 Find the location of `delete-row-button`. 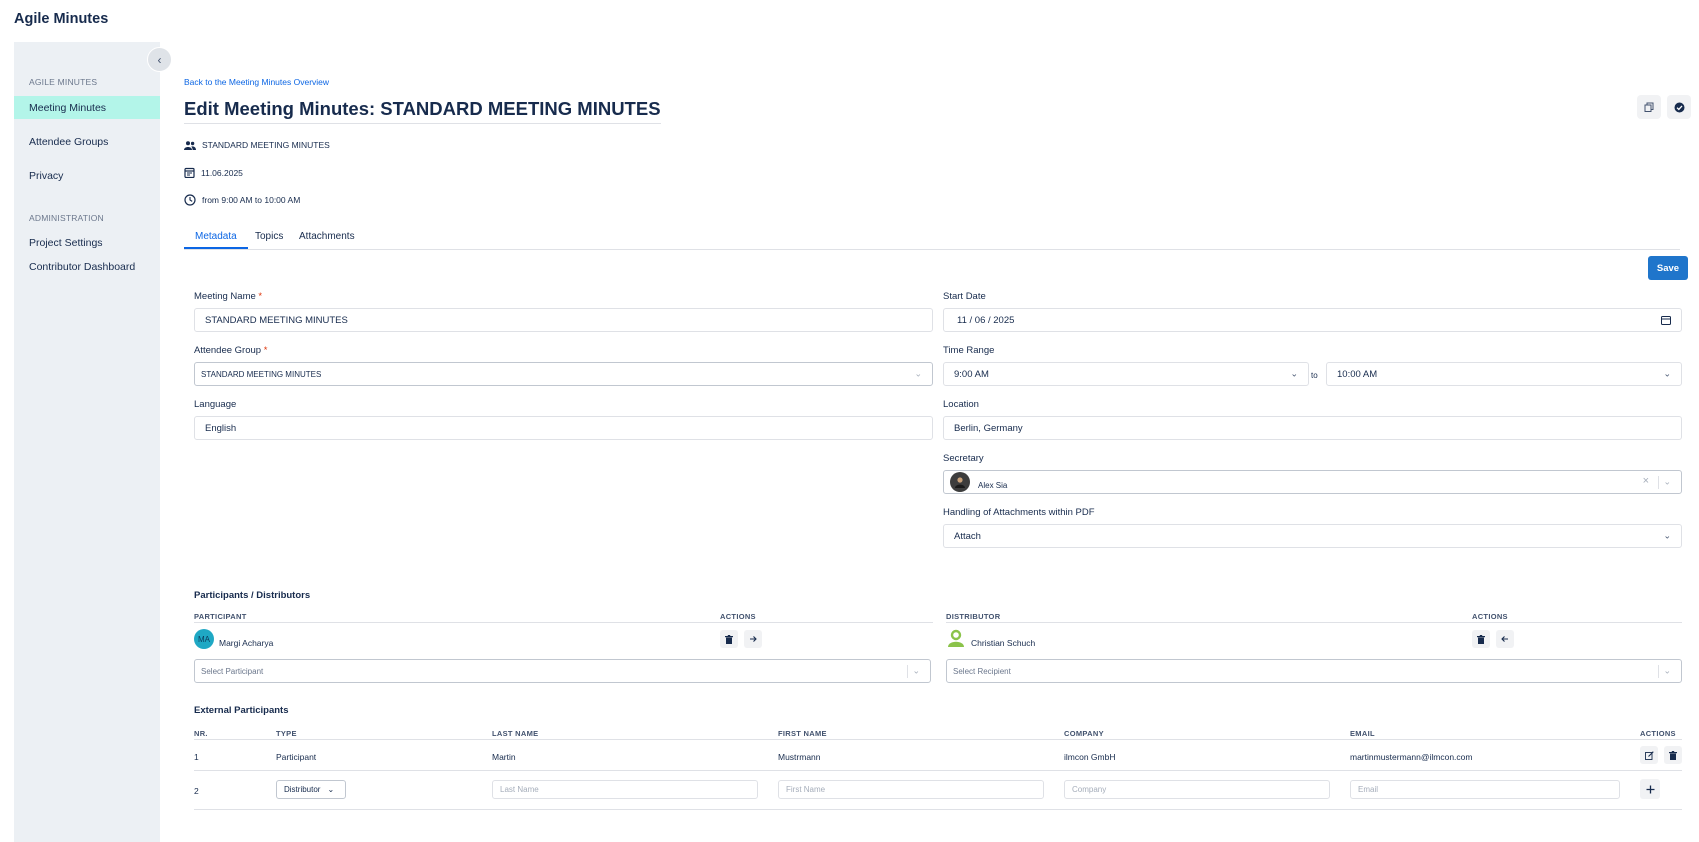

delete-row-button is located at coordinates (1673, 755).